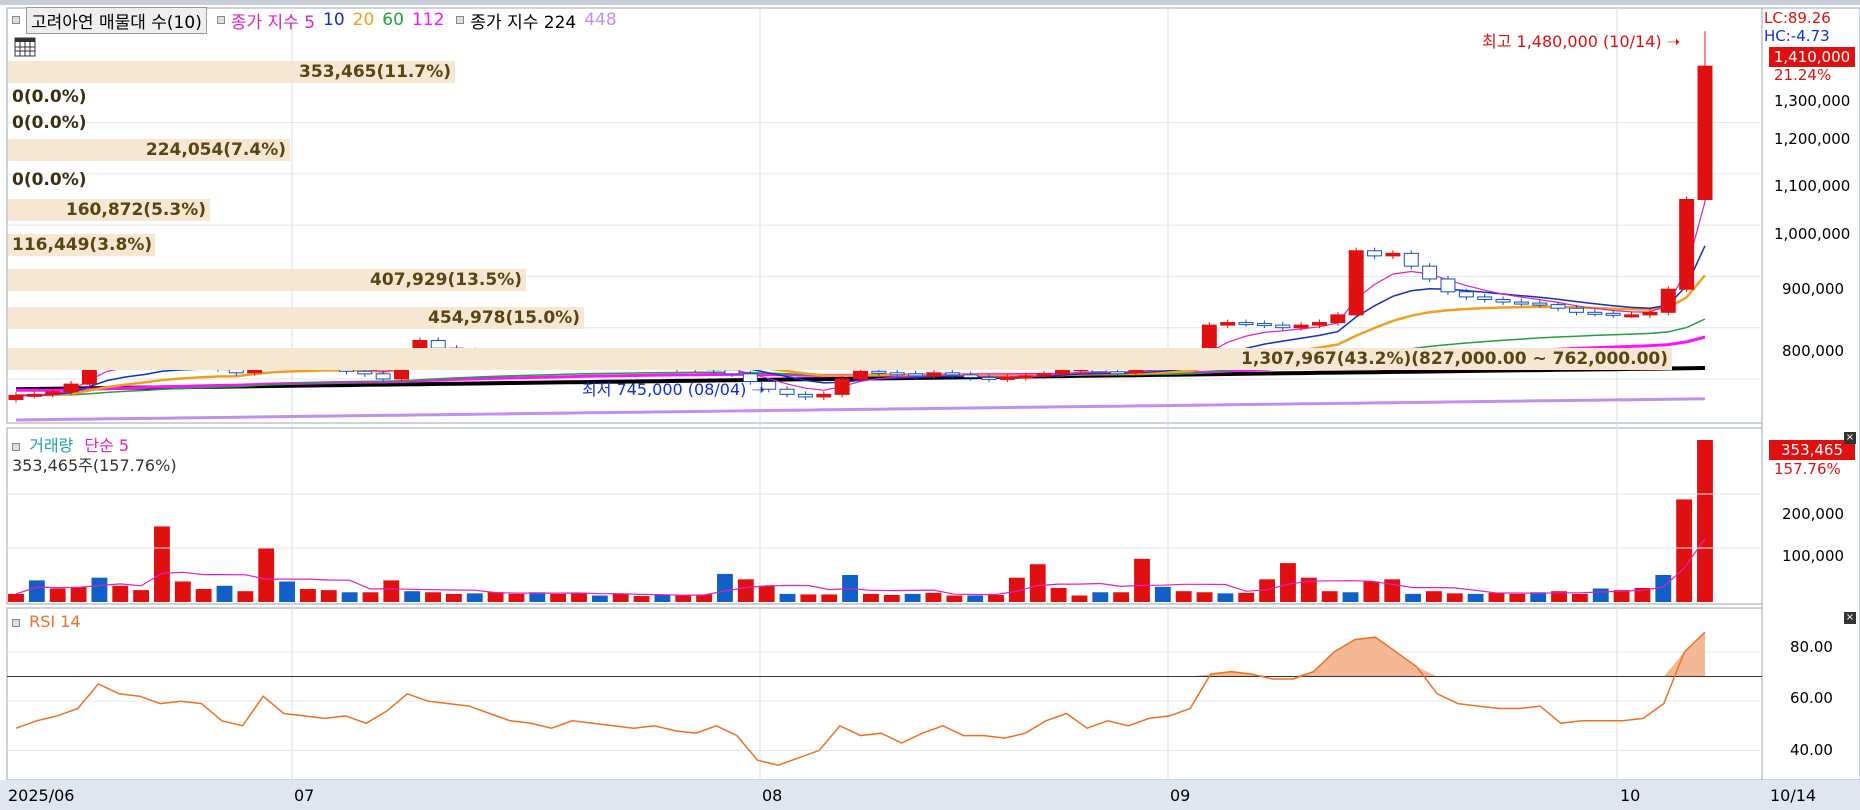 This screenshot has height=810, width=1860. What do you see at coordinates (267, 280) in the screenshot?
I see `profile-label: 407,929(13.5%)` at bounding box center [267, 280].